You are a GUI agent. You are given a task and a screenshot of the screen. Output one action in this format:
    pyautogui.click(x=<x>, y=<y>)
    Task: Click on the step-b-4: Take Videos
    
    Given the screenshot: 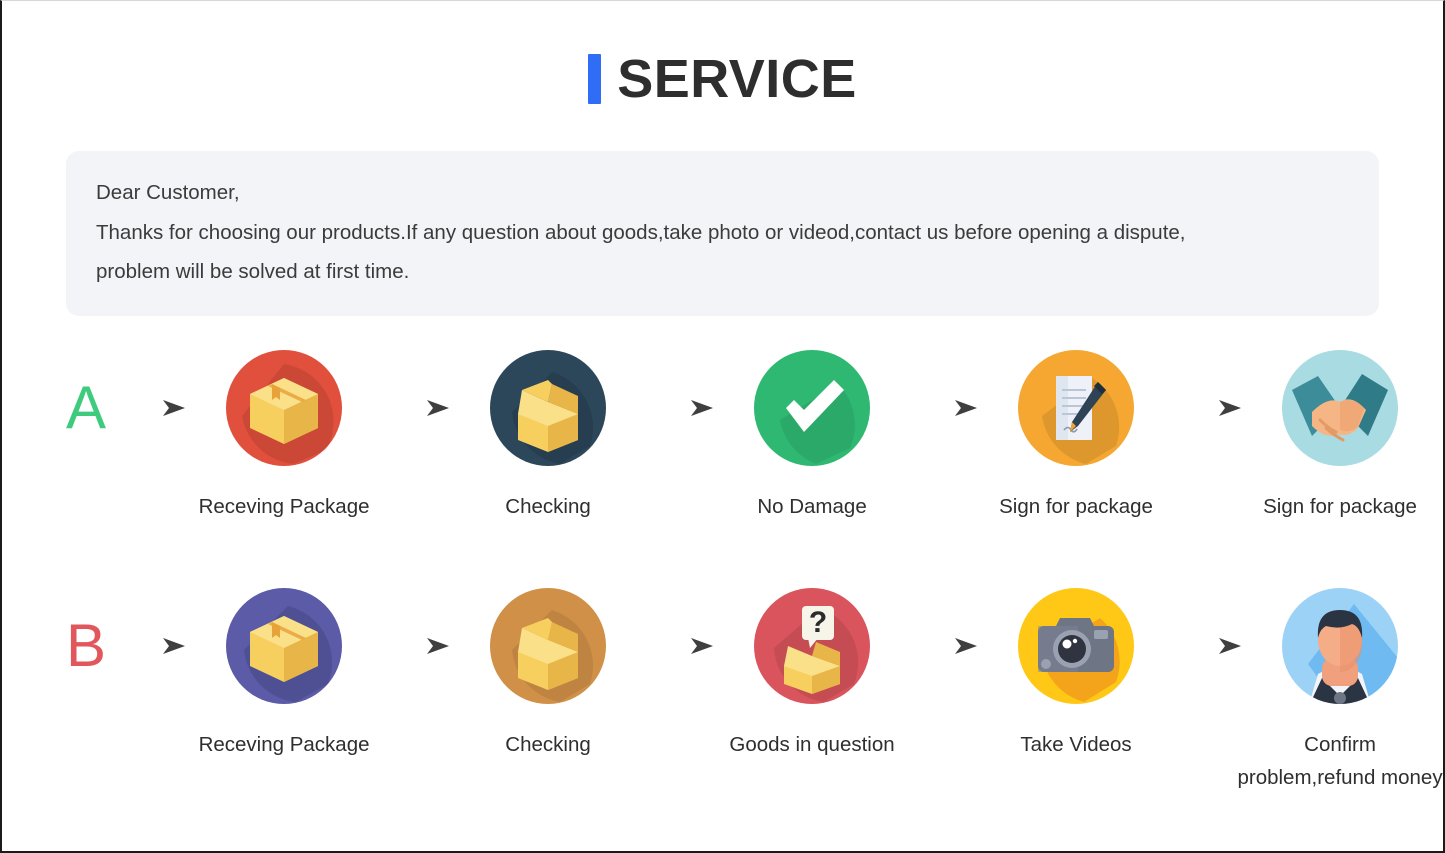 What is the action you would take?
    pyautogui.click(x=1076, y=673)
    